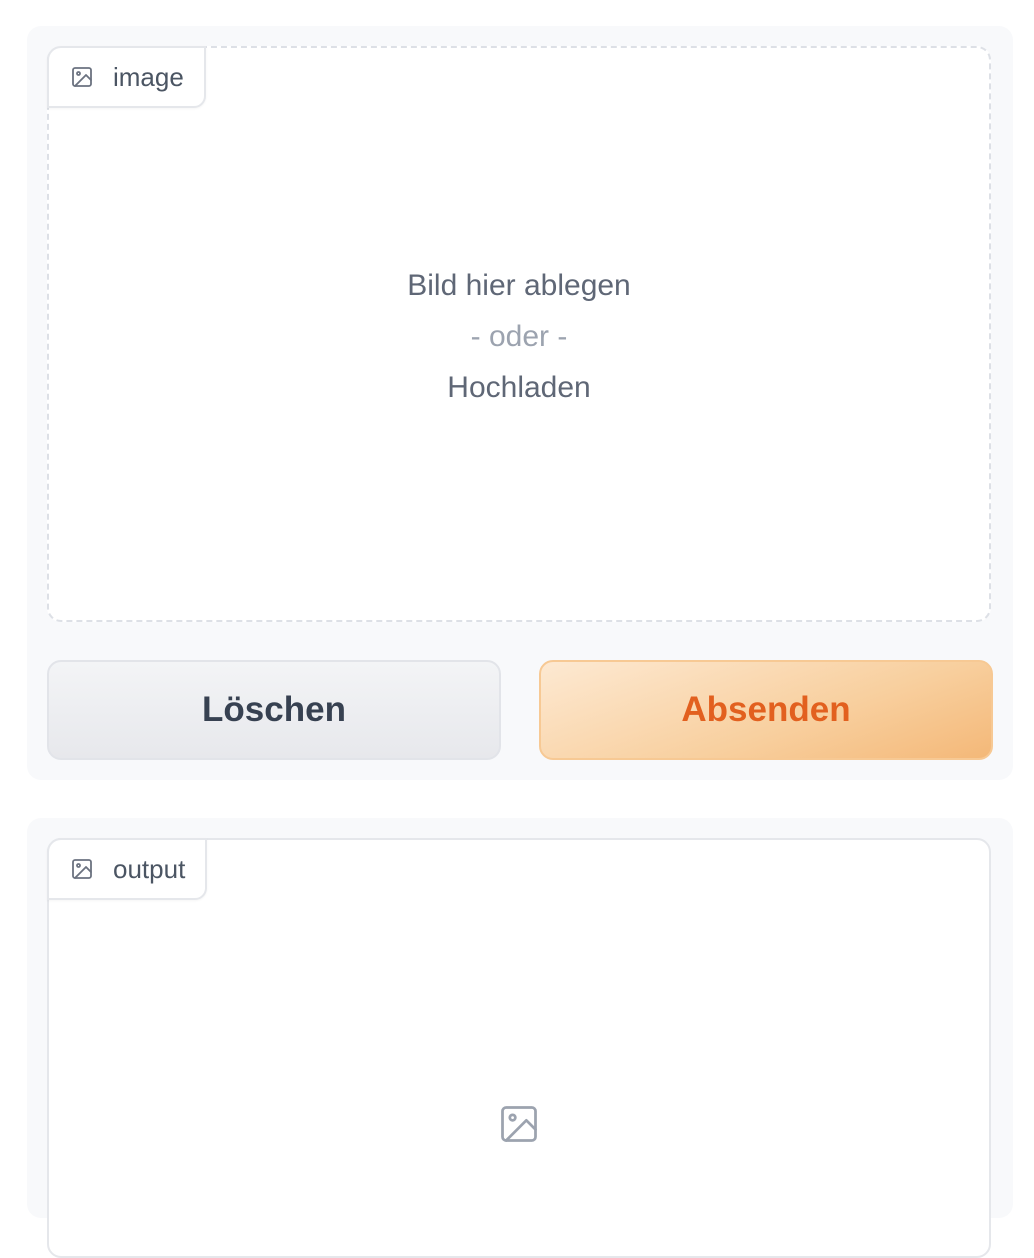  I want to click on output-label-tab: output, so click(127, 869).